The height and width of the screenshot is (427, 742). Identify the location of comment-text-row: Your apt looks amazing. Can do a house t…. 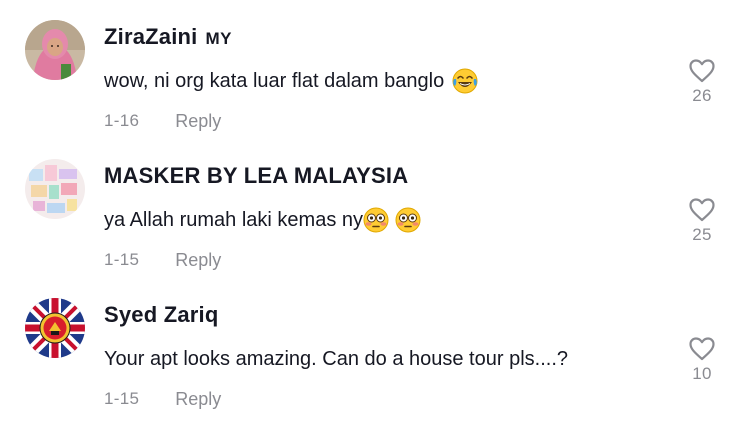
(336, 359).